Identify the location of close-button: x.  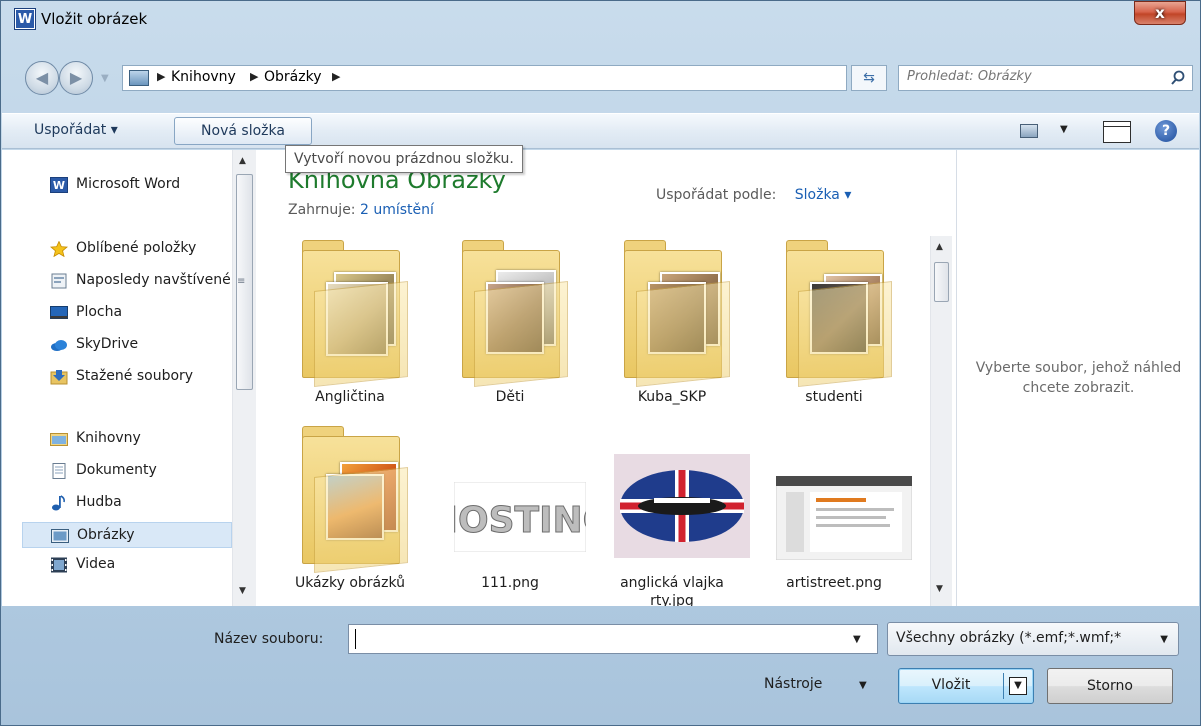
(1160, 13).